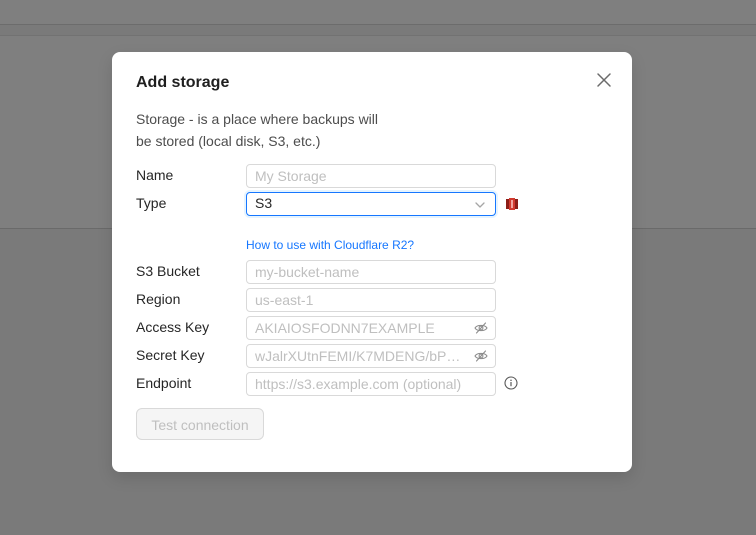 Image resolution: width=756 pixels, height=535 pixels. Describe the element at coordinates (170, 355) in the screenshot. I see `secret-key-label: Secret Key` at that location.